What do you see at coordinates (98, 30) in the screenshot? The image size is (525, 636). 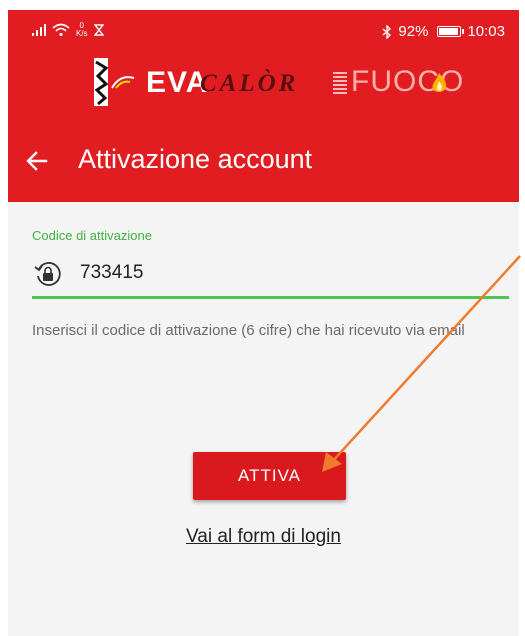 I see `hourglass-icon` at bounding box center [98, 30].